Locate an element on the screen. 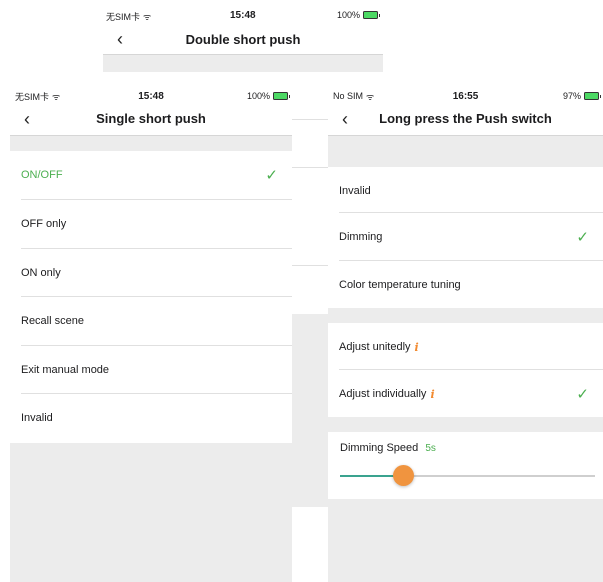 The width and height of the screenshot is (603, 582). dimming-speed-header: Dimming Speed 5s is located at coordinates (388, 448).